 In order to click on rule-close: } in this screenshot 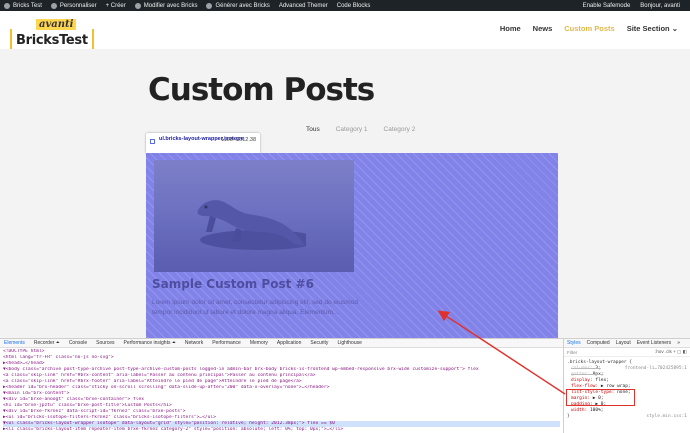, I will do `click(568, 416)`.